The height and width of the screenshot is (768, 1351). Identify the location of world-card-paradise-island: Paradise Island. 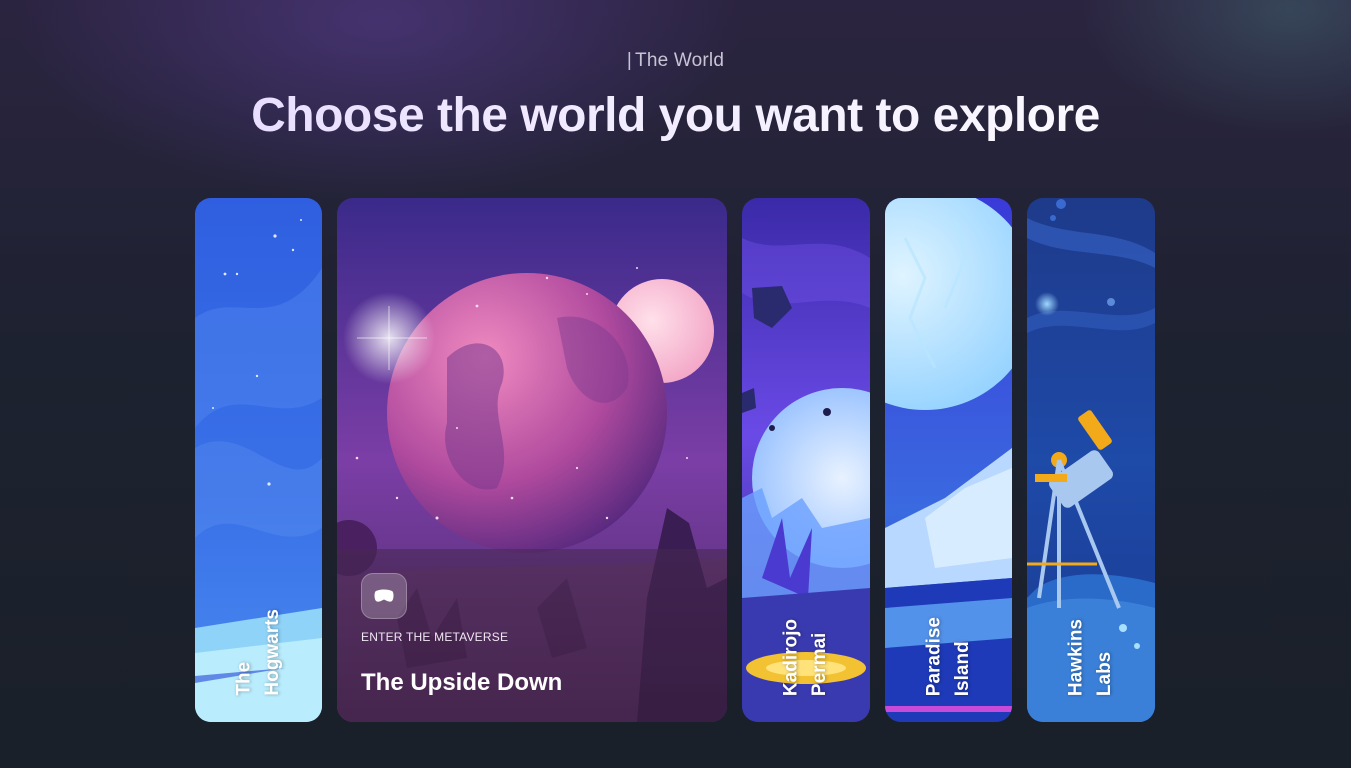
(948, 460).